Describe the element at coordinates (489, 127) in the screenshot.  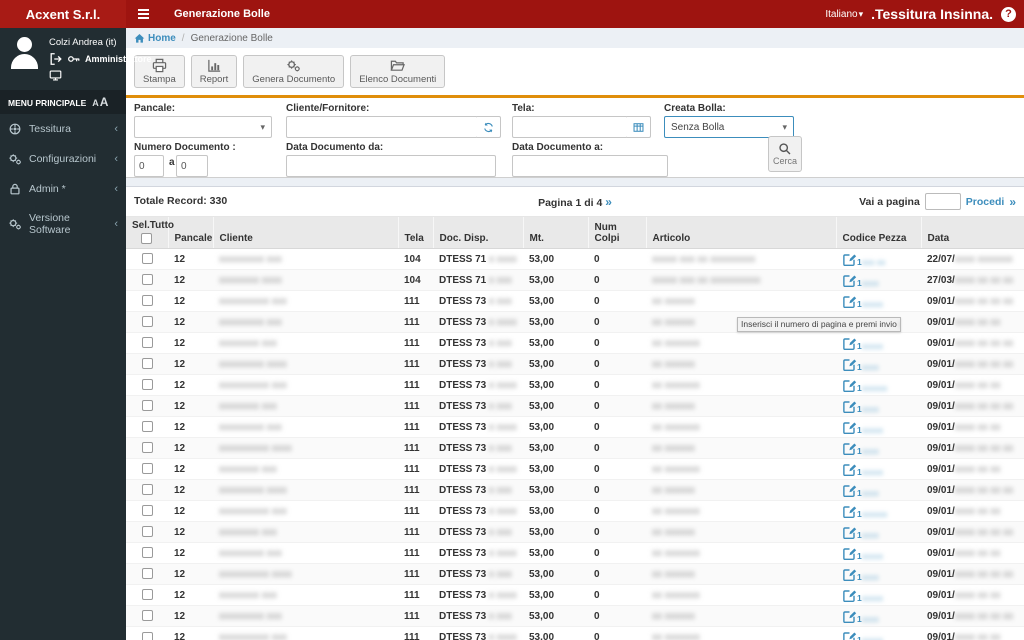
I see `cliente-refresh-button` at that location.